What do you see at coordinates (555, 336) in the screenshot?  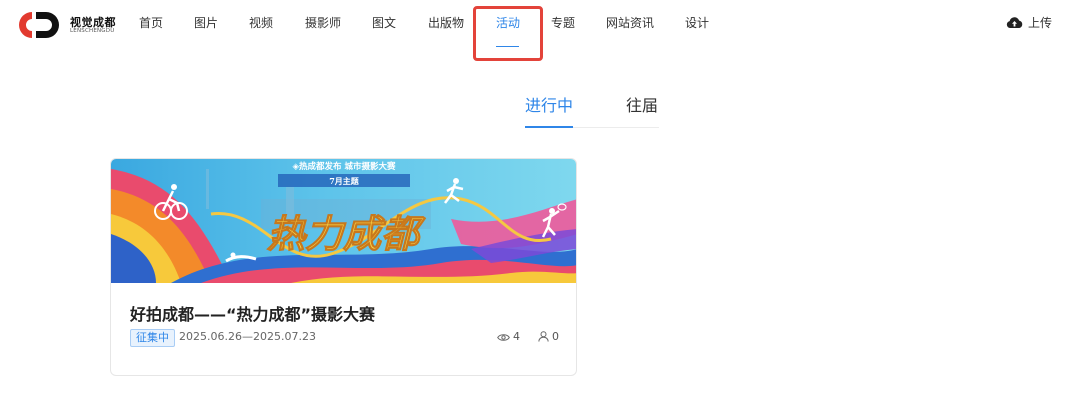 I see `participant-count-value: 0` at bounding box center [555, 336].